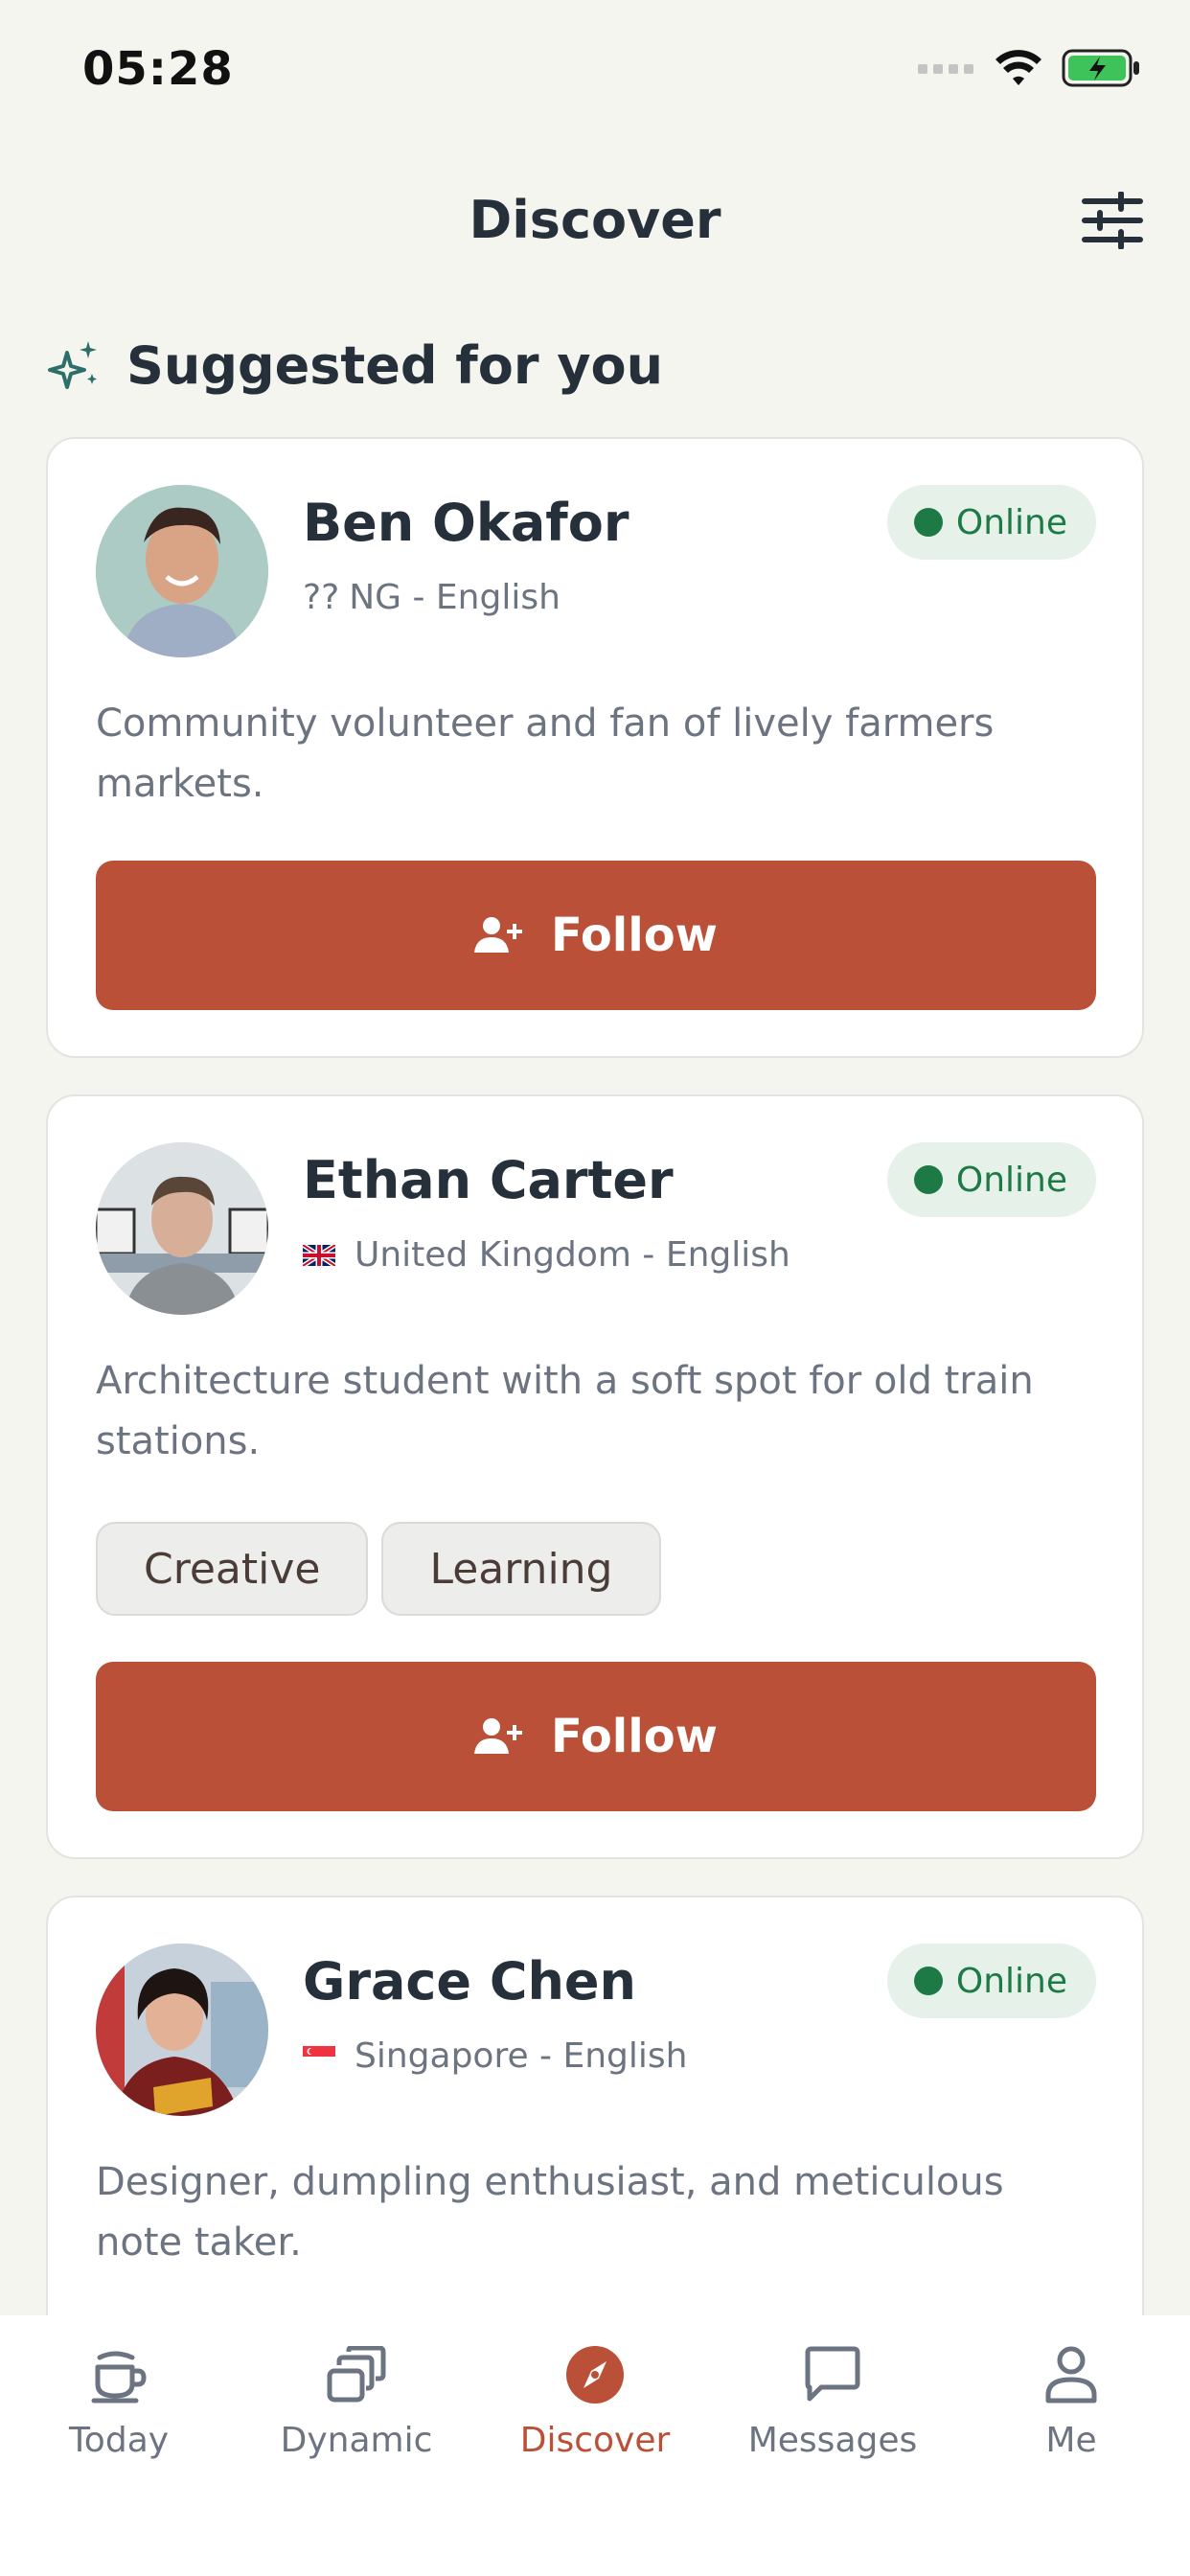 The image size is (1190, 2576). I want to click on sliders-icon, so click(1112, 220).